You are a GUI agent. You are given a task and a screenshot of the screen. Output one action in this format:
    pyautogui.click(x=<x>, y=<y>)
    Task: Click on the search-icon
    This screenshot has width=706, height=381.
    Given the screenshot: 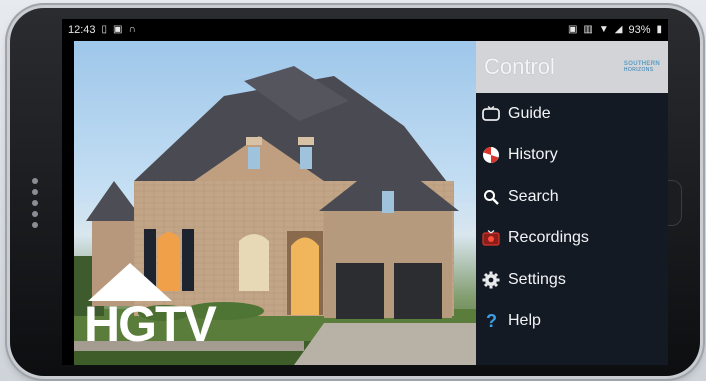 What is the action you would take?
    pyautogui.click(x=491, y=197)
    